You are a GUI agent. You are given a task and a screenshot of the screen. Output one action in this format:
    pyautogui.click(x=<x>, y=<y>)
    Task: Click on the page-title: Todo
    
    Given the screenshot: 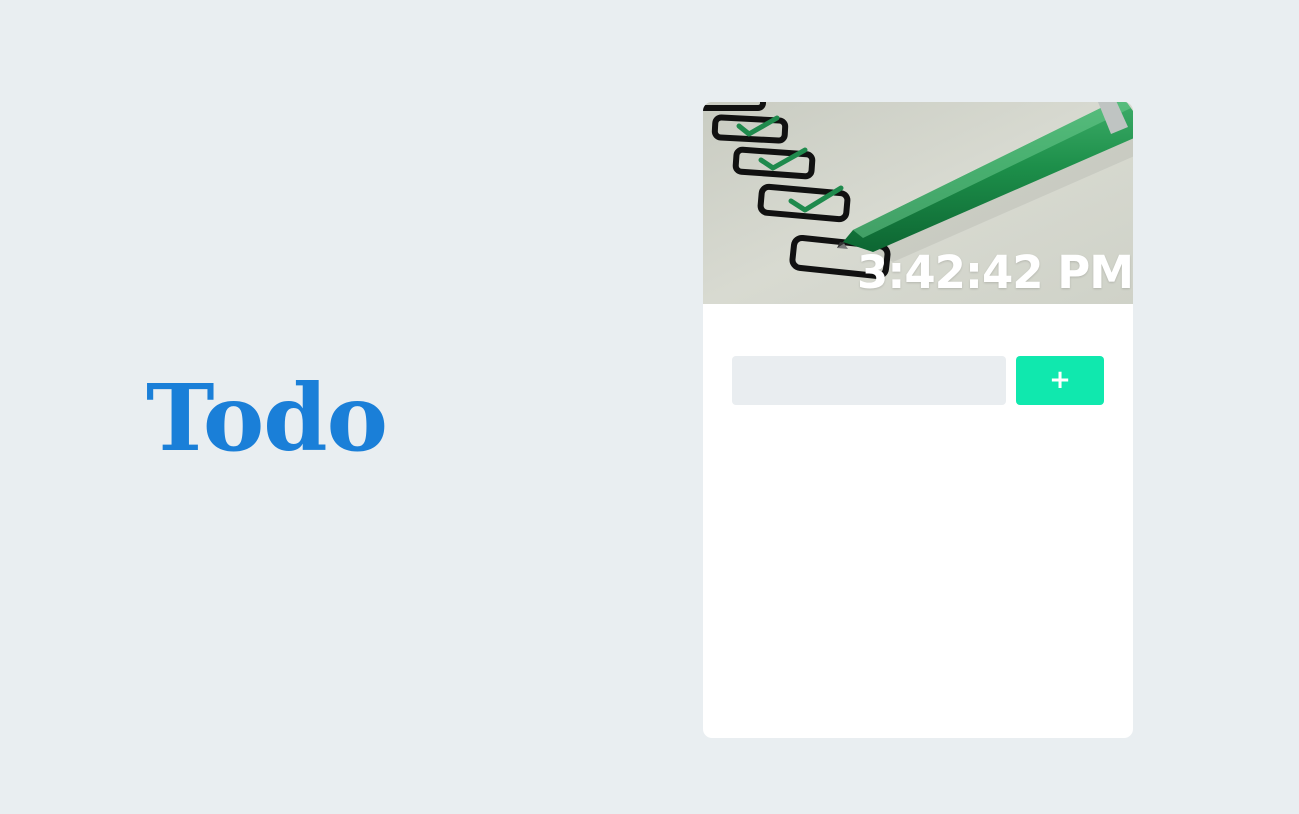 What is the action you would take?
    pyautogui.click(x=267, y=418)
    